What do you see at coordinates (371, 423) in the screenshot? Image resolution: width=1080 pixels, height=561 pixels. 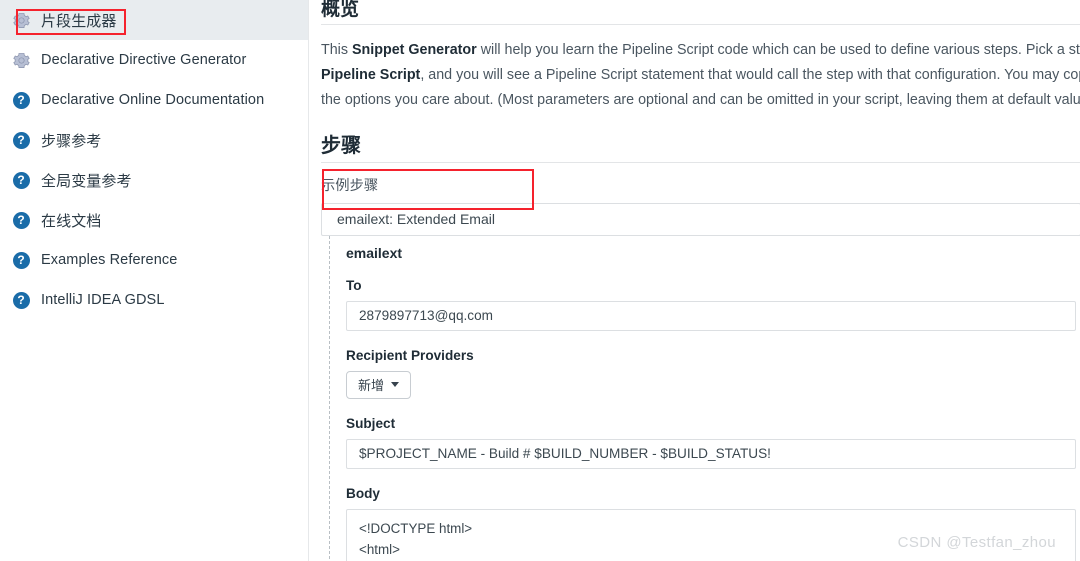 I see `subject-label: Subject` at bounding box center [371, 423].